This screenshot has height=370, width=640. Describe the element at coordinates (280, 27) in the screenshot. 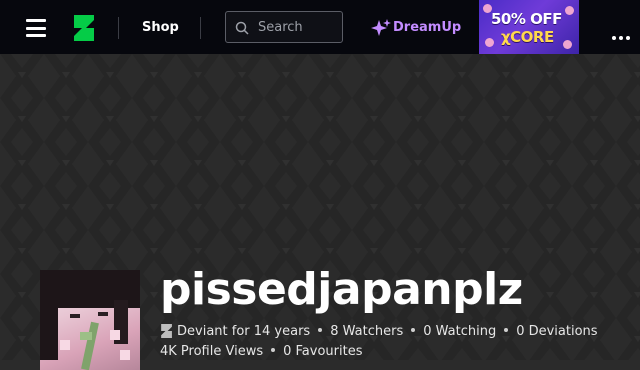

I see `search-placeholder: Search` at that location.